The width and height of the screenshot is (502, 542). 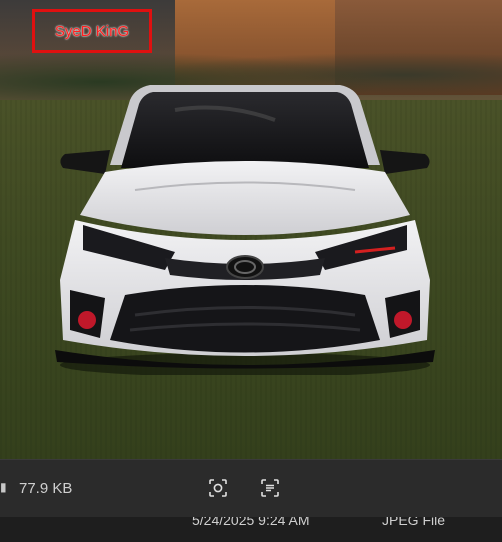 I want to click on visual-search-button, so click(x=218, y=488).